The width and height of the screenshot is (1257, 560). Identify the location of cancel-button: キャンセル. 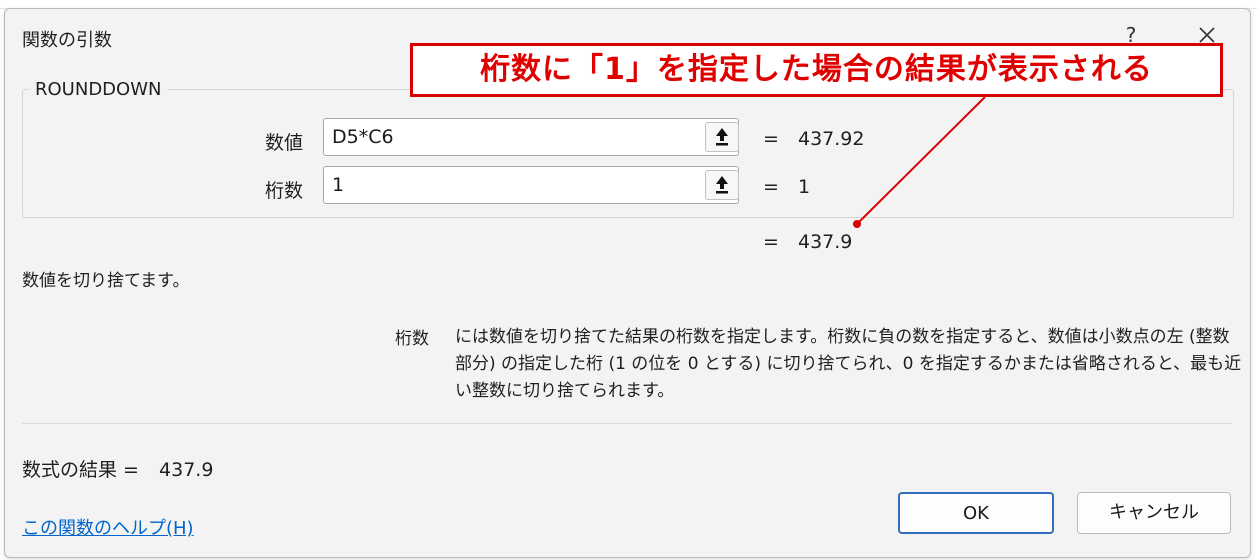
(1154, 513).